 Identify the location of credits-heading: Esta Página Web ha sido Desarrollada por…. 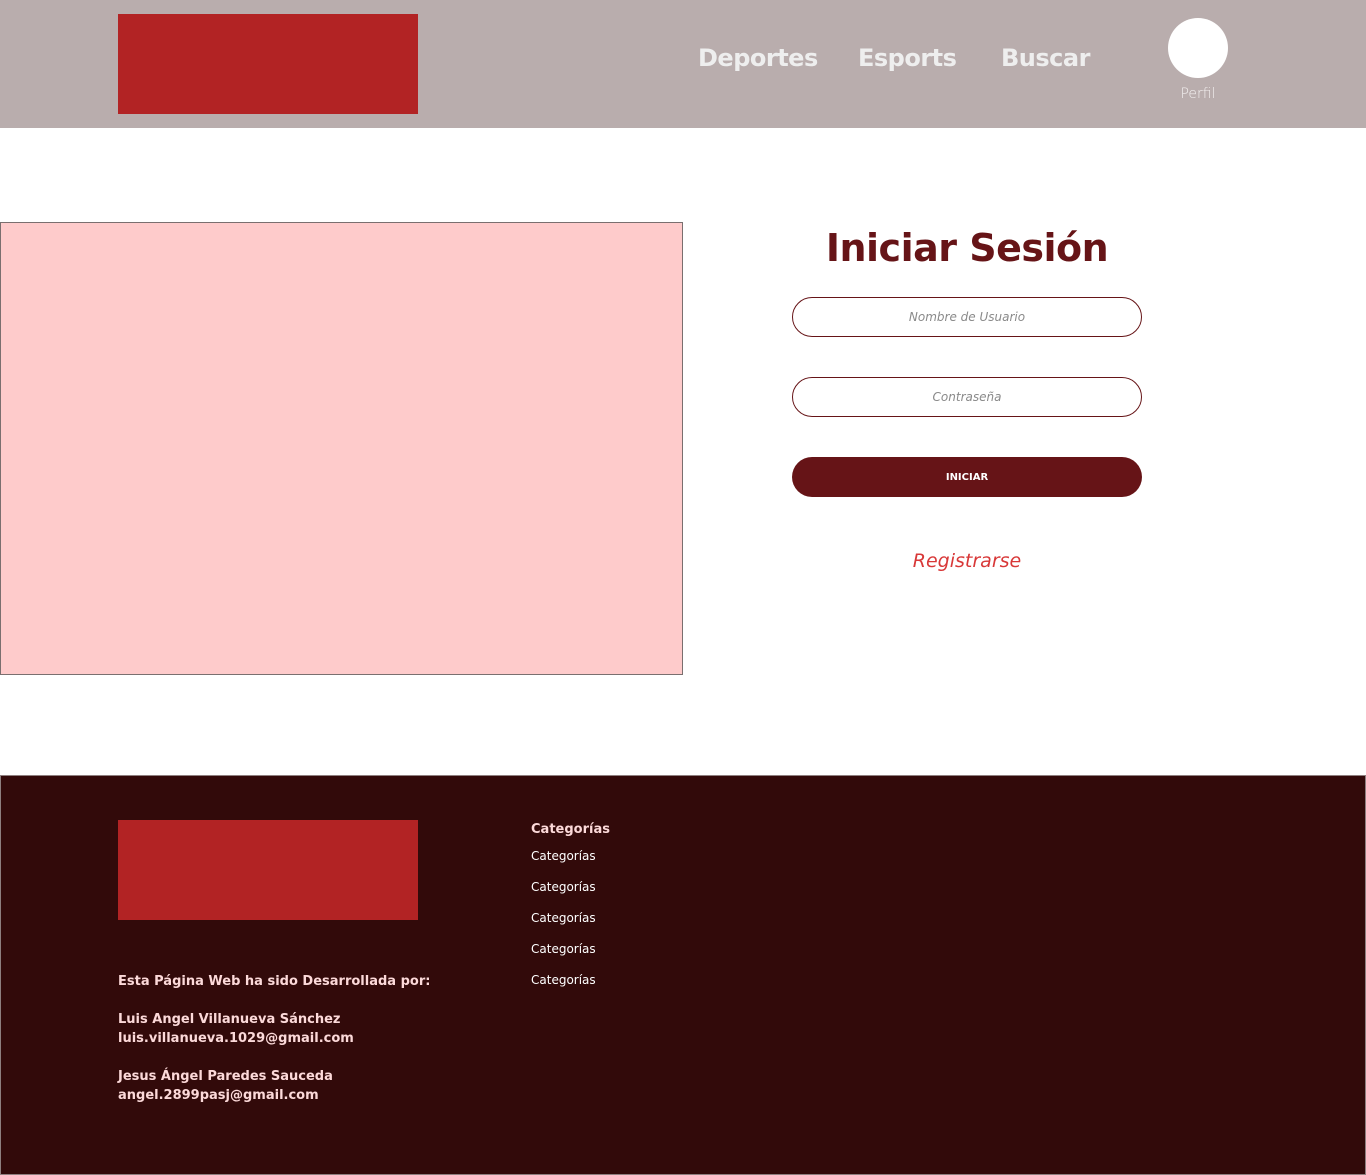
(274, 981).